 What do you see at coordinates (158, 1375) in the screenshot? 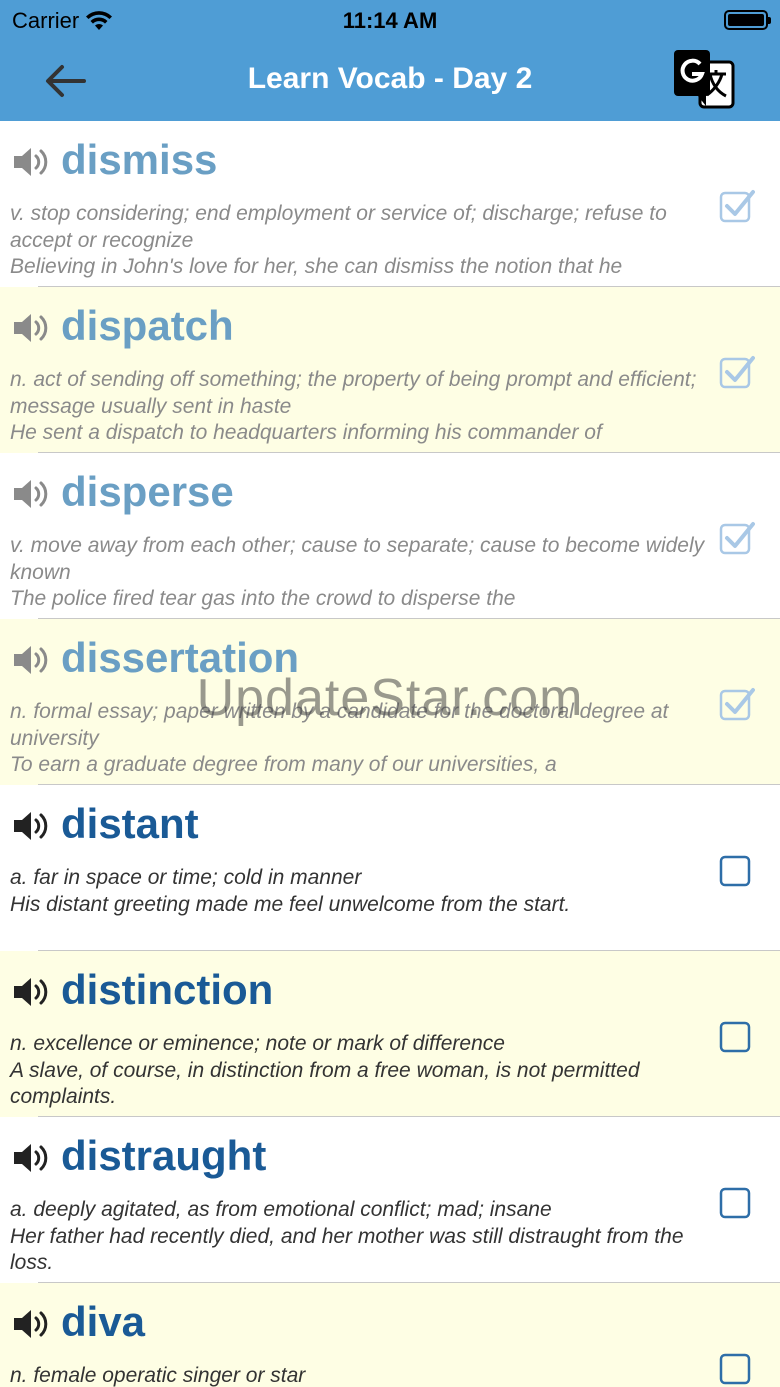
I see `vocab-definition: n. female operatic singer or star` at bounding box center [158, 1375].